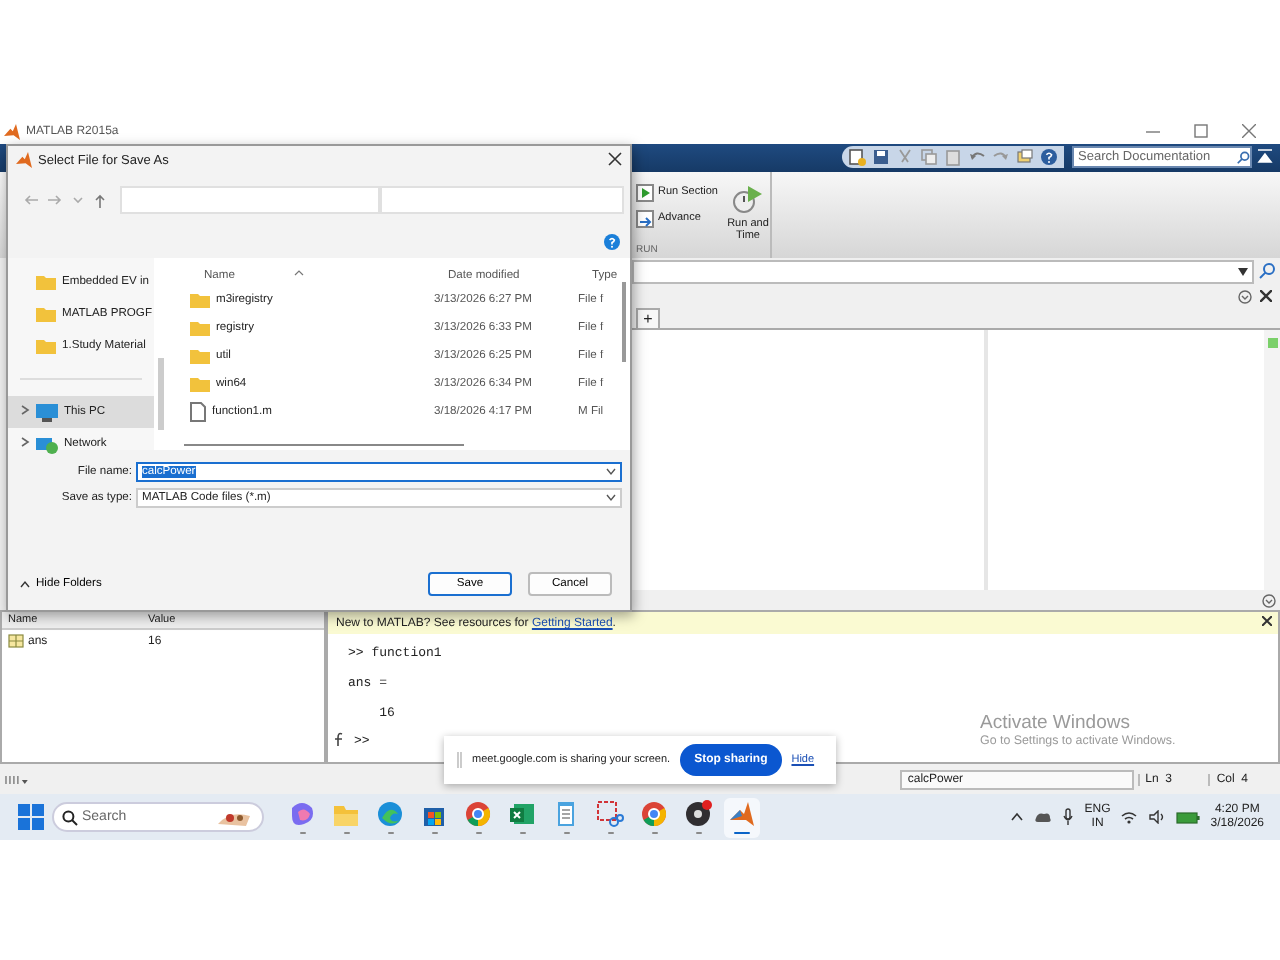 This screenshot has height=960, width=1280. Describe the element at coordinates (339, 740) in the screenshot. I see `function-icon` at that location.